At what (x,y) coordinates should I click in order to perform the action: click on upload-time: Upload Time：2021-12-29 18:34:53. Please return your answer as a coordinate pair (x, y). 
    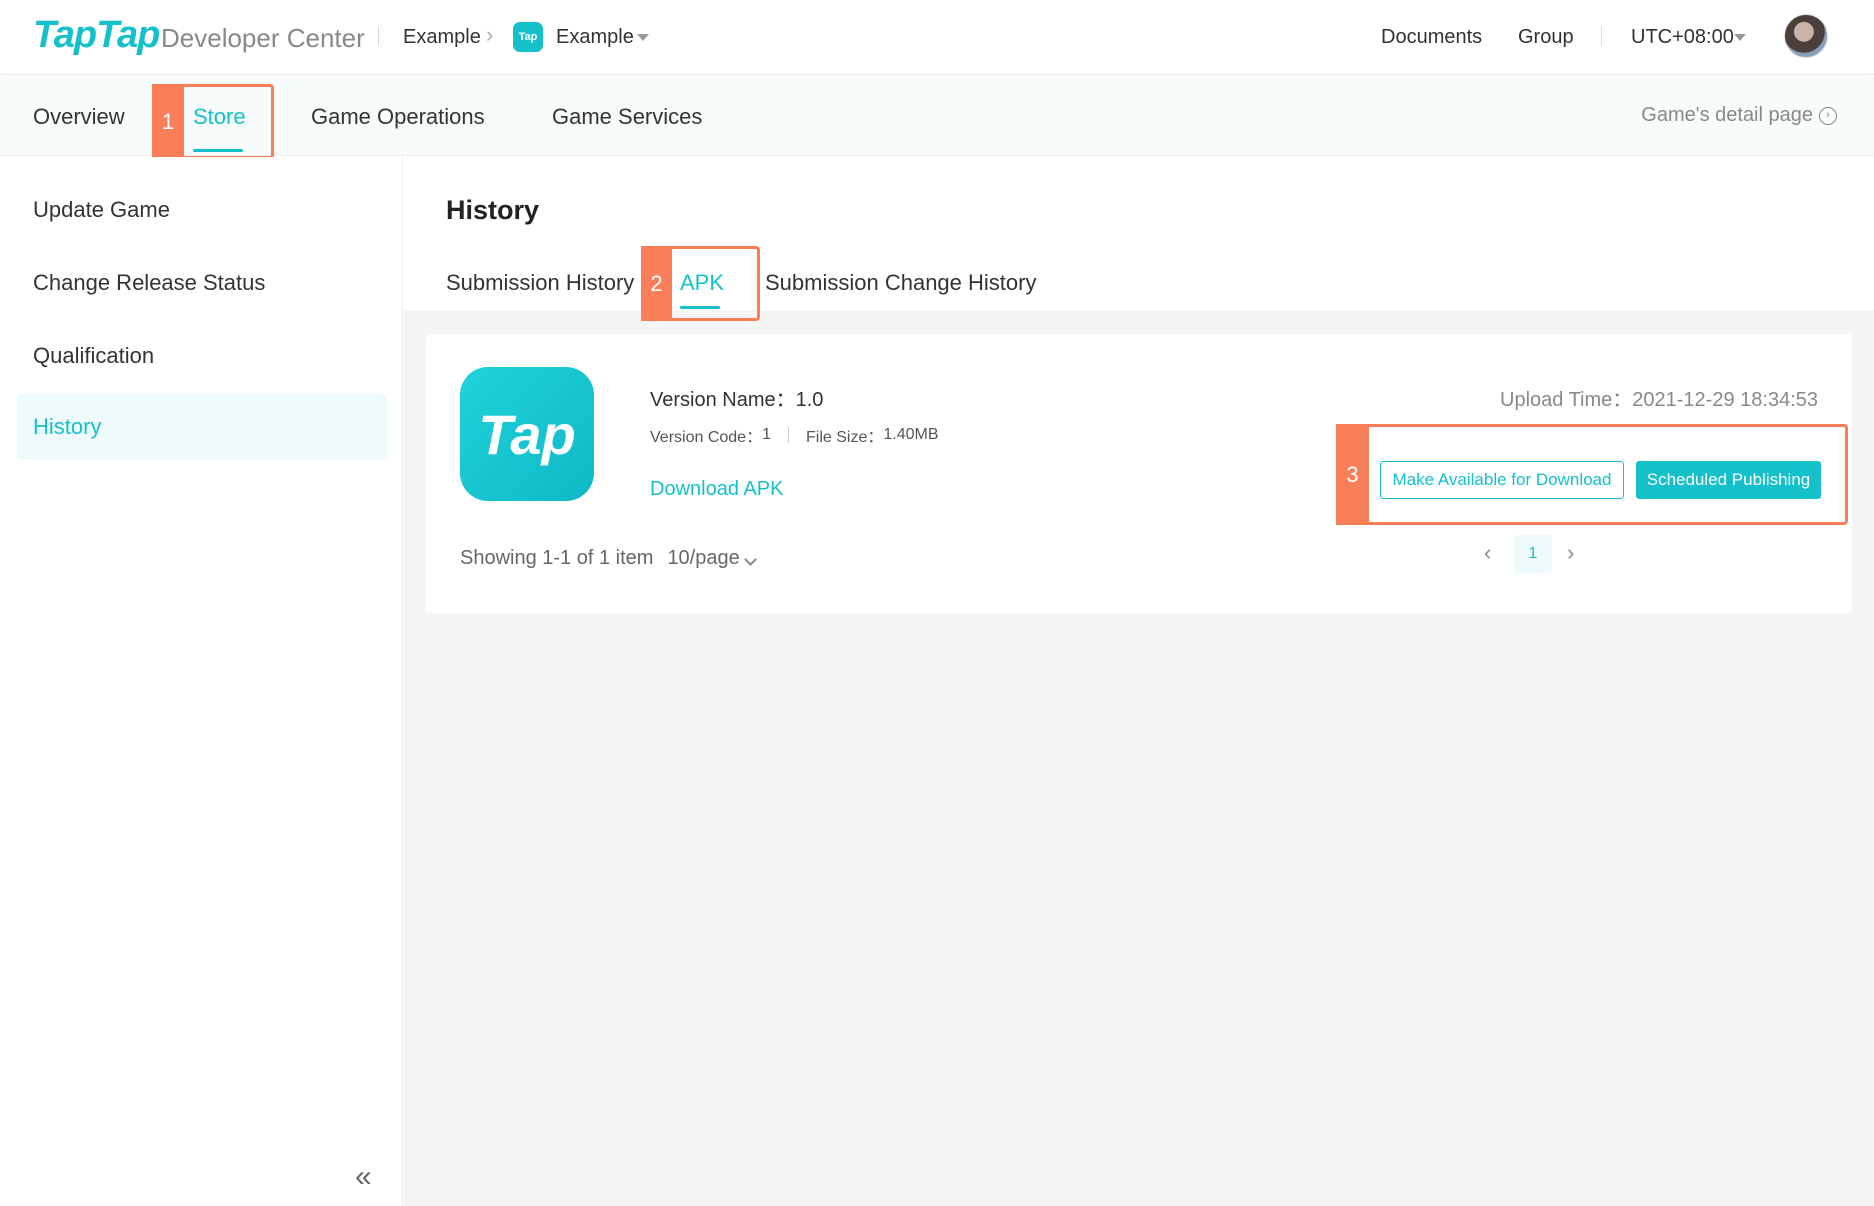
    Looking at the image, I should click on (1659, 397).